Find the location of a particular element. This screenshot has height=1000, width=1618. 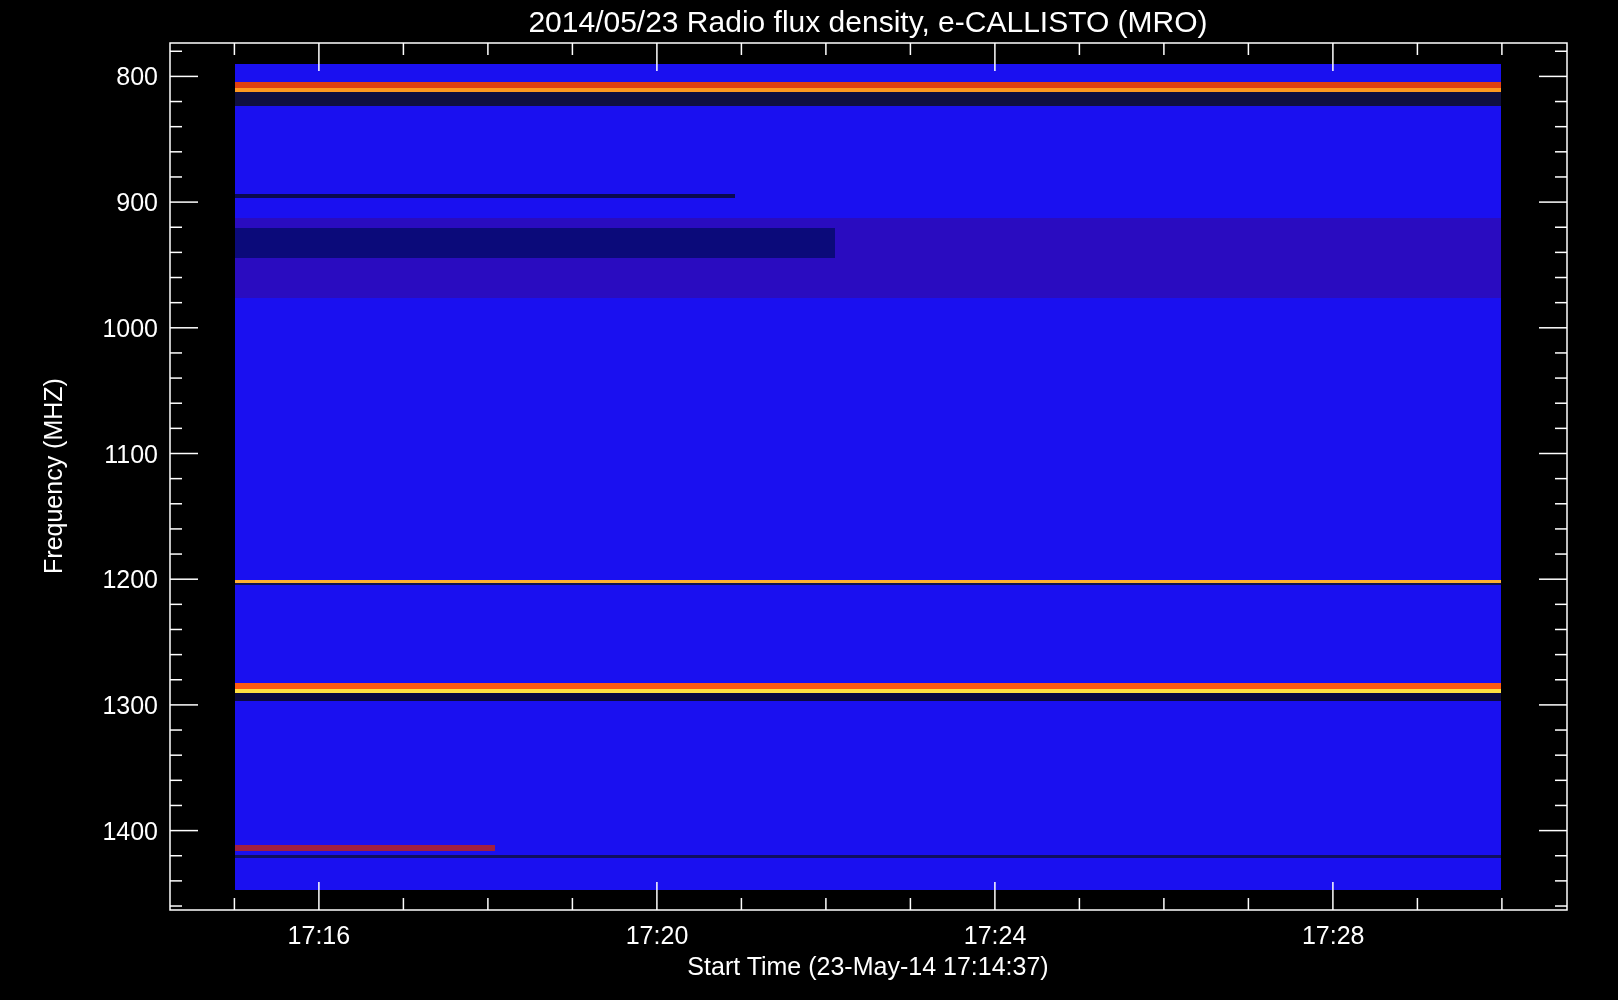

axis-label: Frequency (MHZ) is located at coordinates (53, 476).